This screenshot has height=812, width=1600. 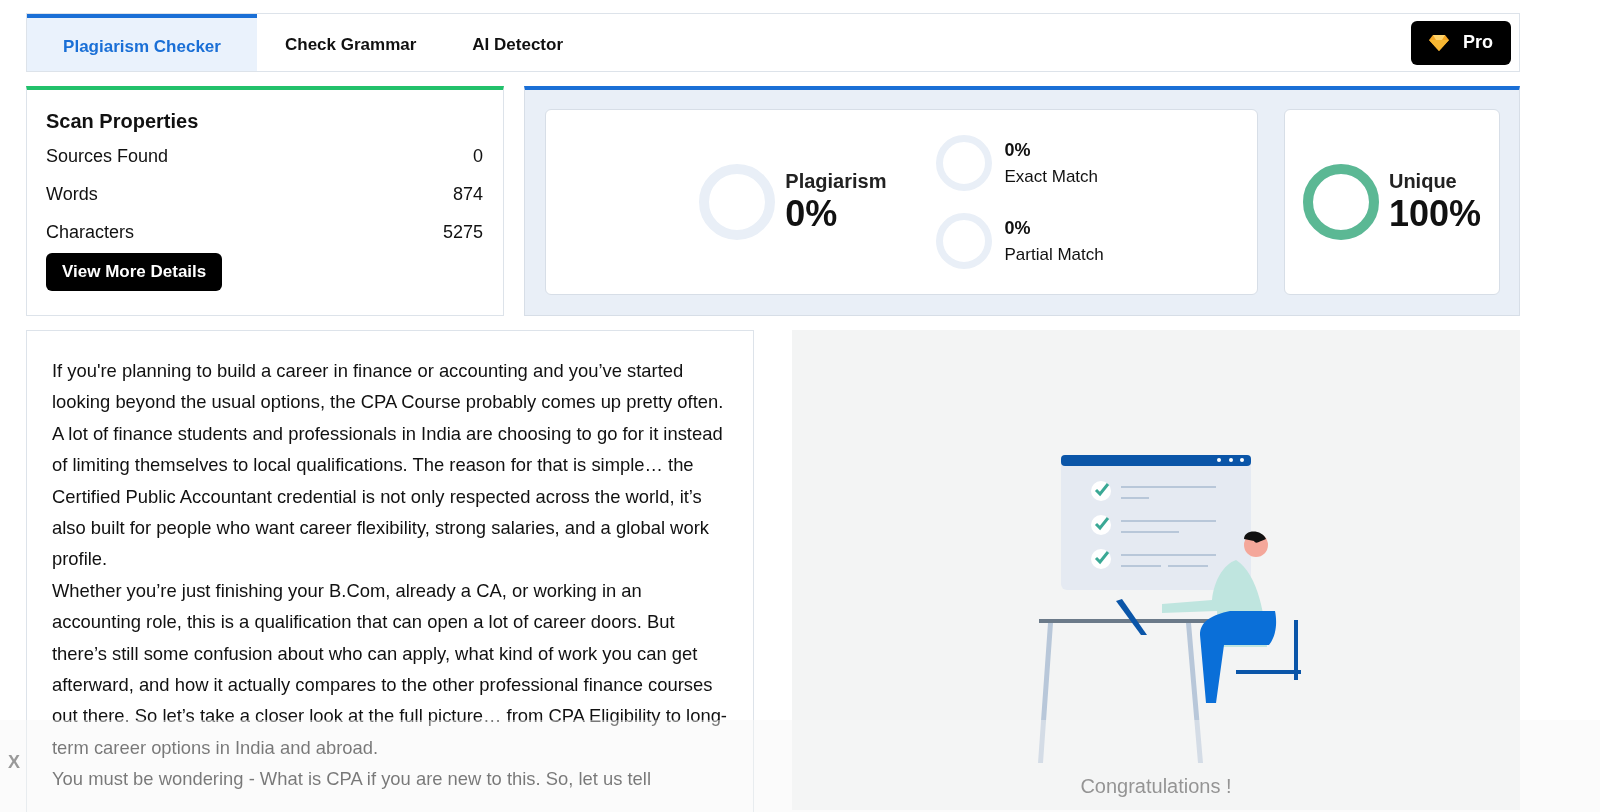 I want to click on property-label: Sources Found, so click(x=107, y=156).